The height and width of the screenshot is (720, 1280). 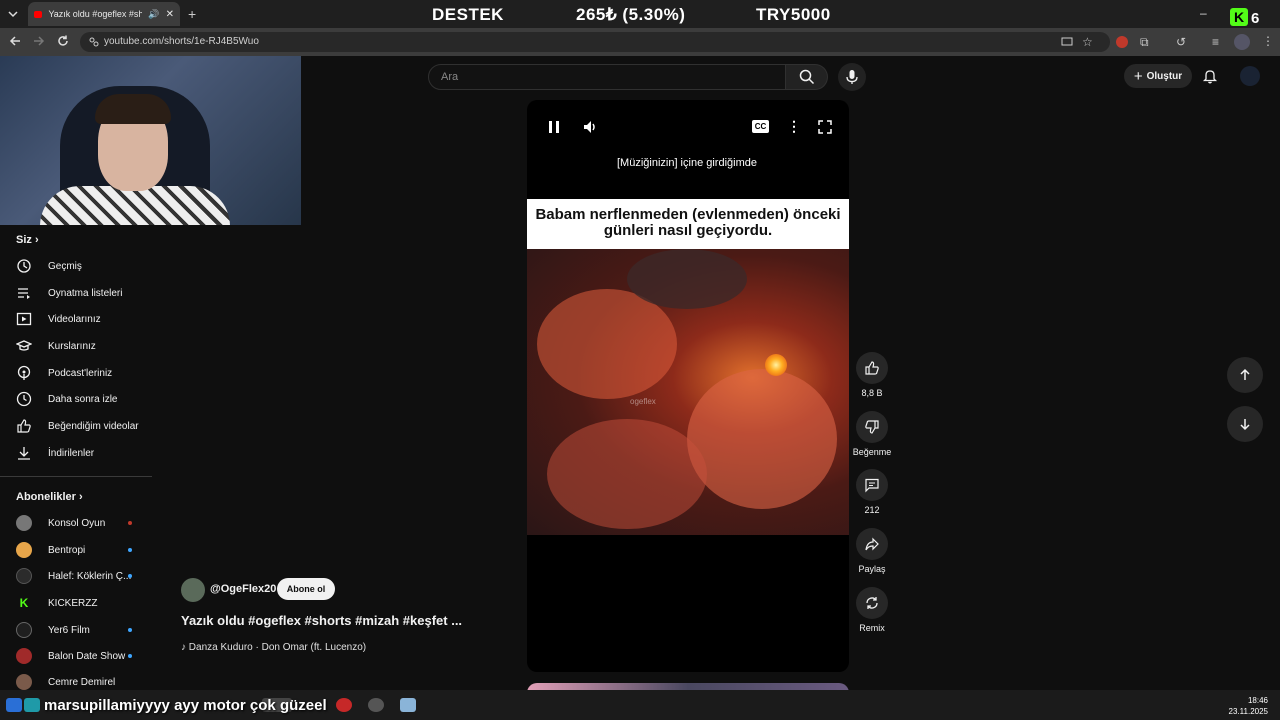 I want to click on sidebar-item-podcasts: Podcast'leriniz, so click(x=76, y=373).